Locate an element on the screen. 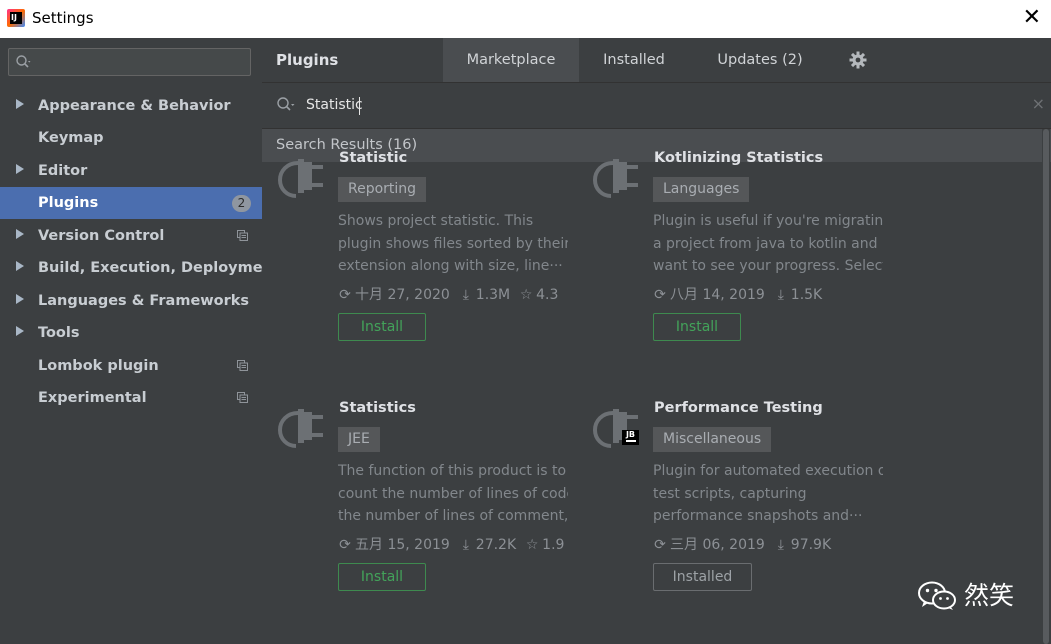 The width and height of the screenshot is (1051, 644). description-line: a project from java to kotlin and is located at coordinates (765, 243).